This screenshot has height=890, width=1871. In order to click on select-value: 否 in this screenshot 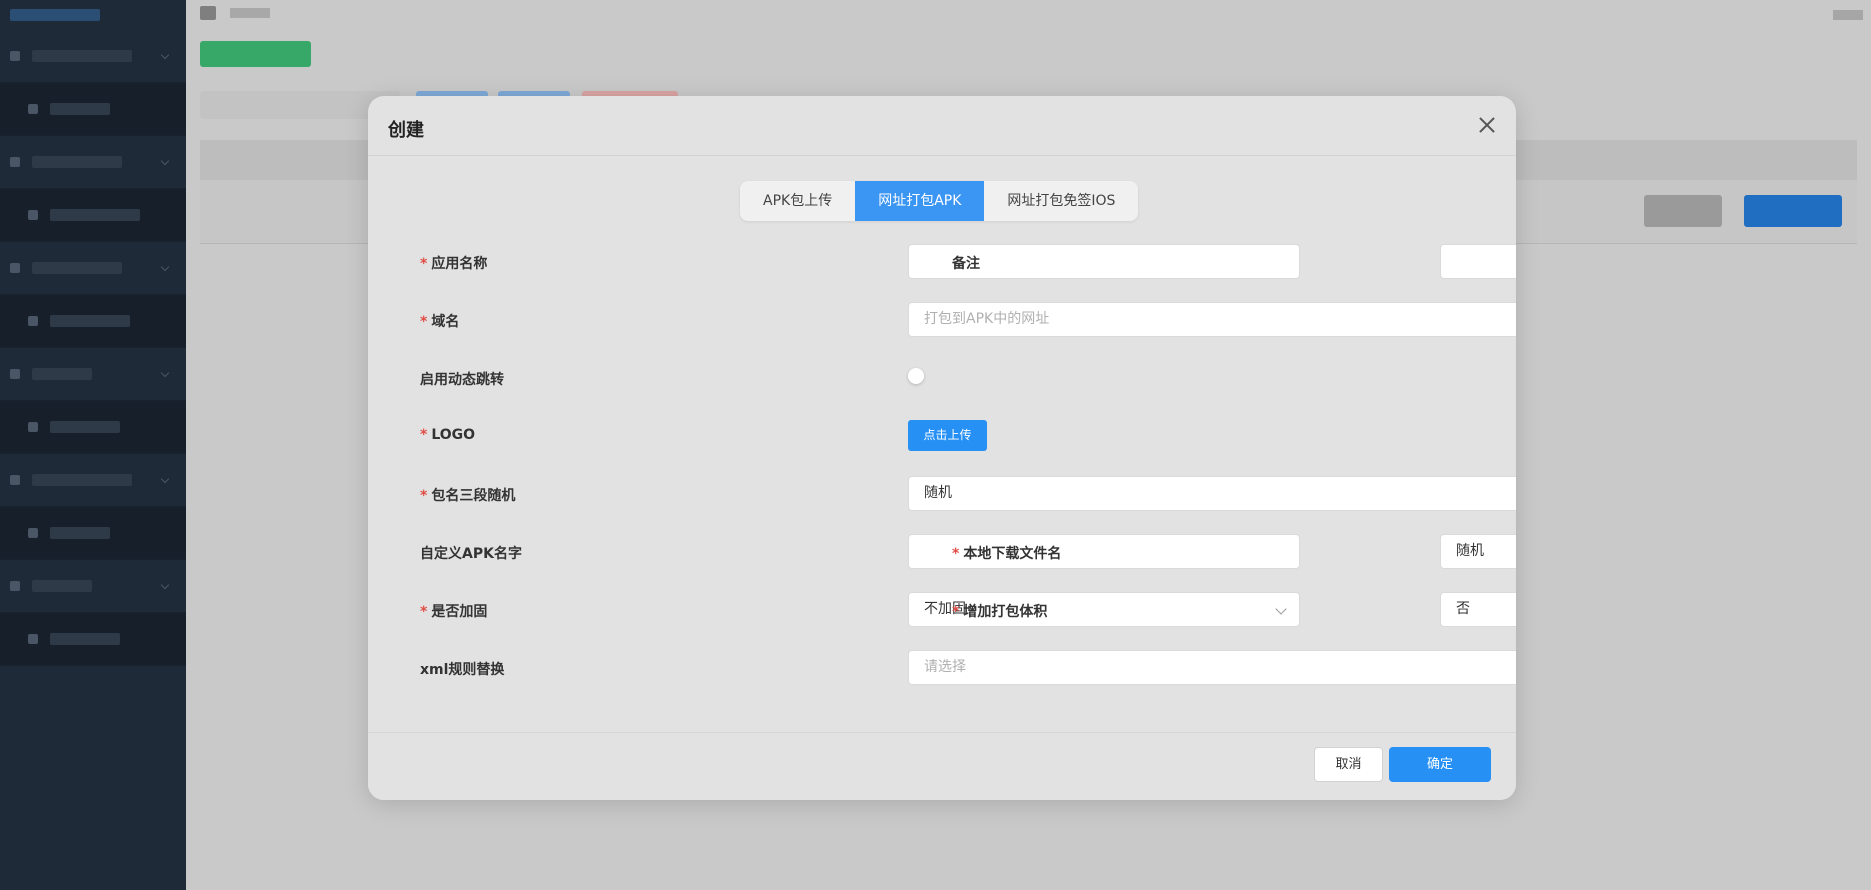, I will do `click(1463, 609)`.